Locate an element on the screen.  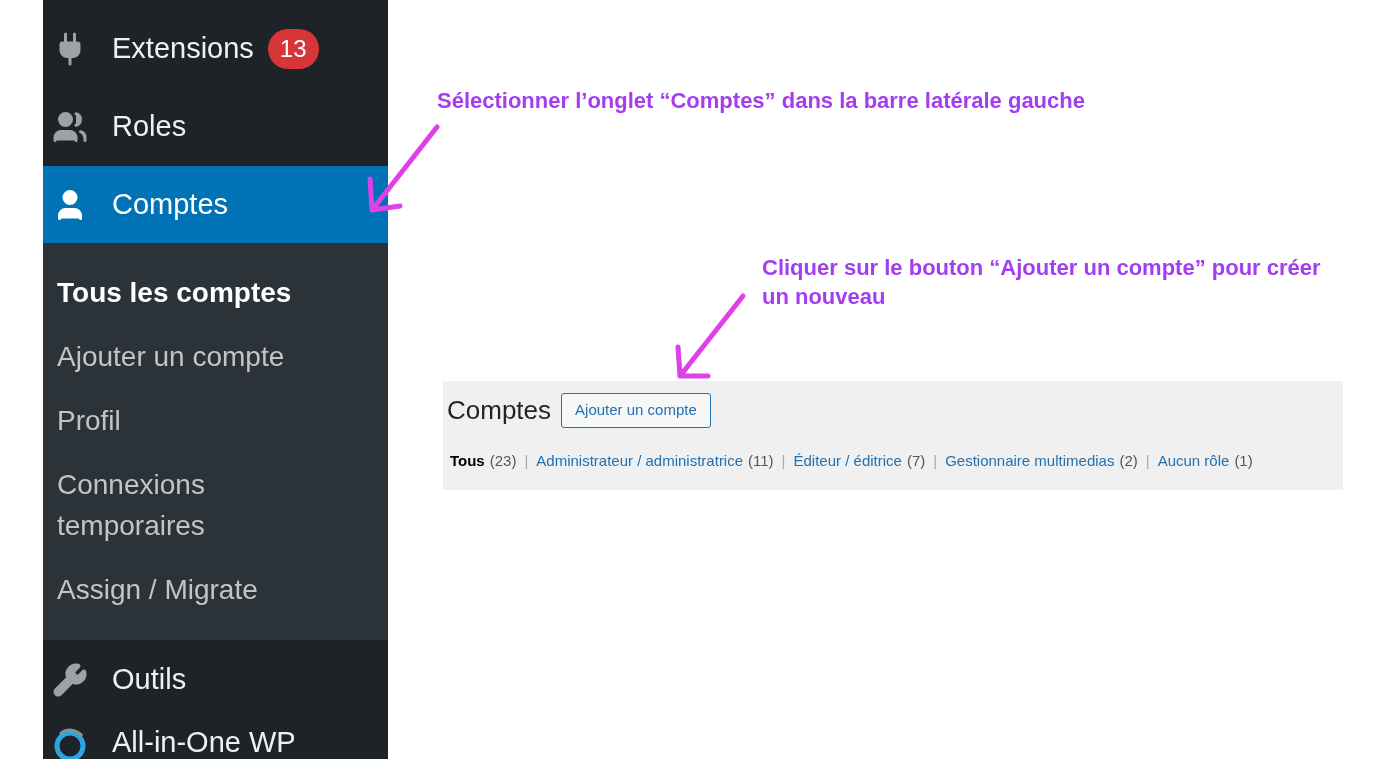
annotation-text: Sélectionner l’onglet “Comptes” dans la barre latérale gauche is located at coordinates (761, 101).